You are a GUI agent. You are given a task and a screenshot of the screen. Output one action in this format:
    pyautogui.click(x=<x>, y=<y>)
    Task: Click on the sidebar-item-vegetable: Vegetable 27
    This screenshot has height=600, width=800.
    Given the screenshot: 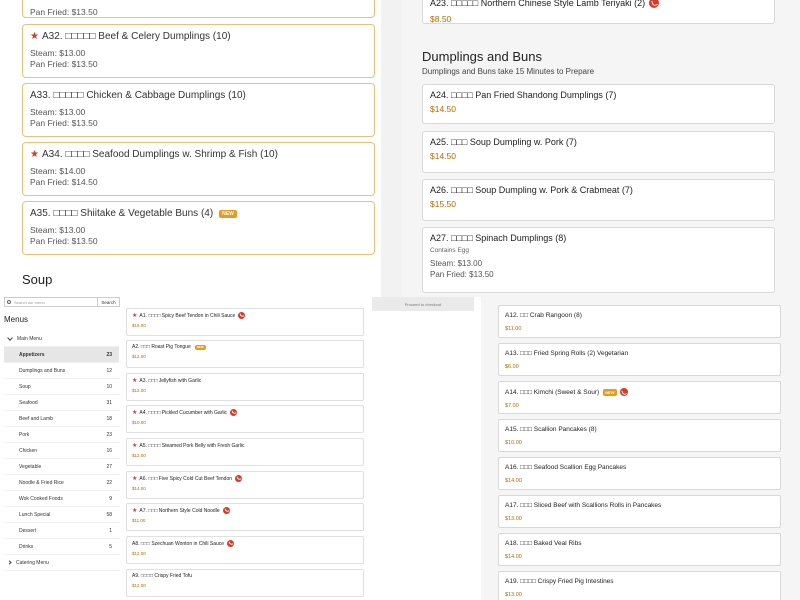 What is the action you would take?
    pyautogui.click(x=61, y=467)
    